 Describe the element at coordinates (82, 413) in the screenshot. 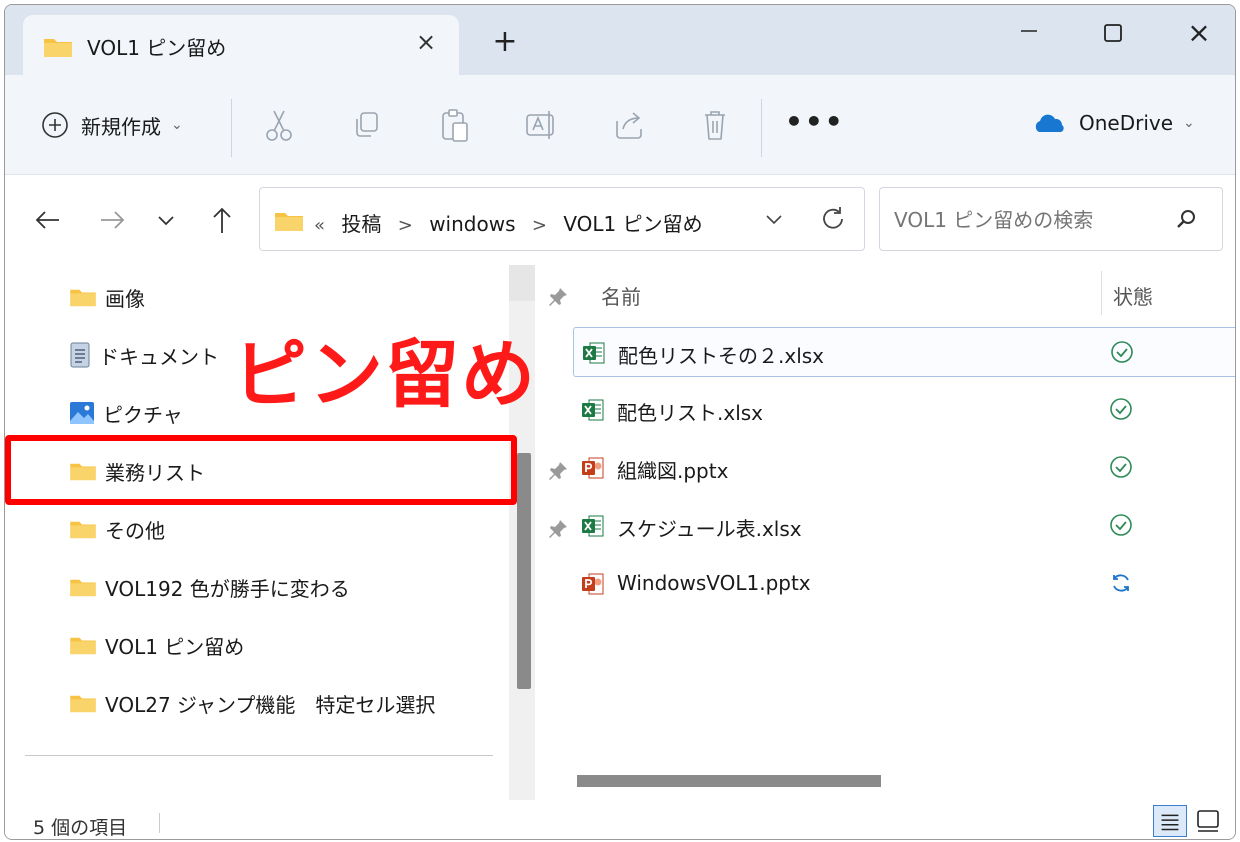

I see `pictures-icon` at that location.